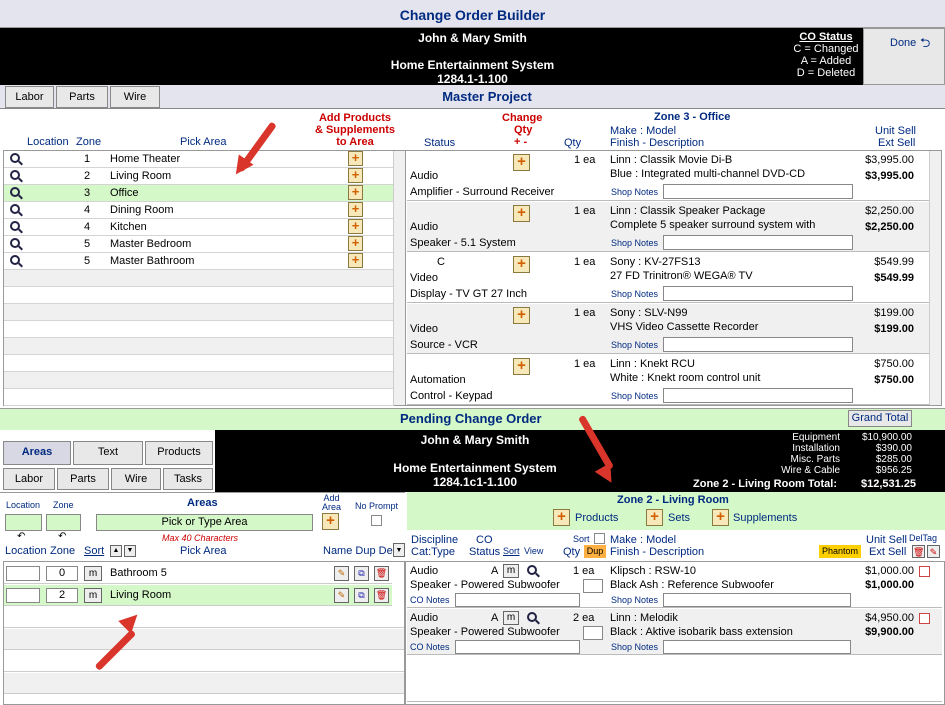 Image resolution: width=945 pixels, height=705 pixels. What do you see at coordinates (83, 479) in the screenshot?
I see `tab-pending-parts: Parts` at bounding box center [83, 479].